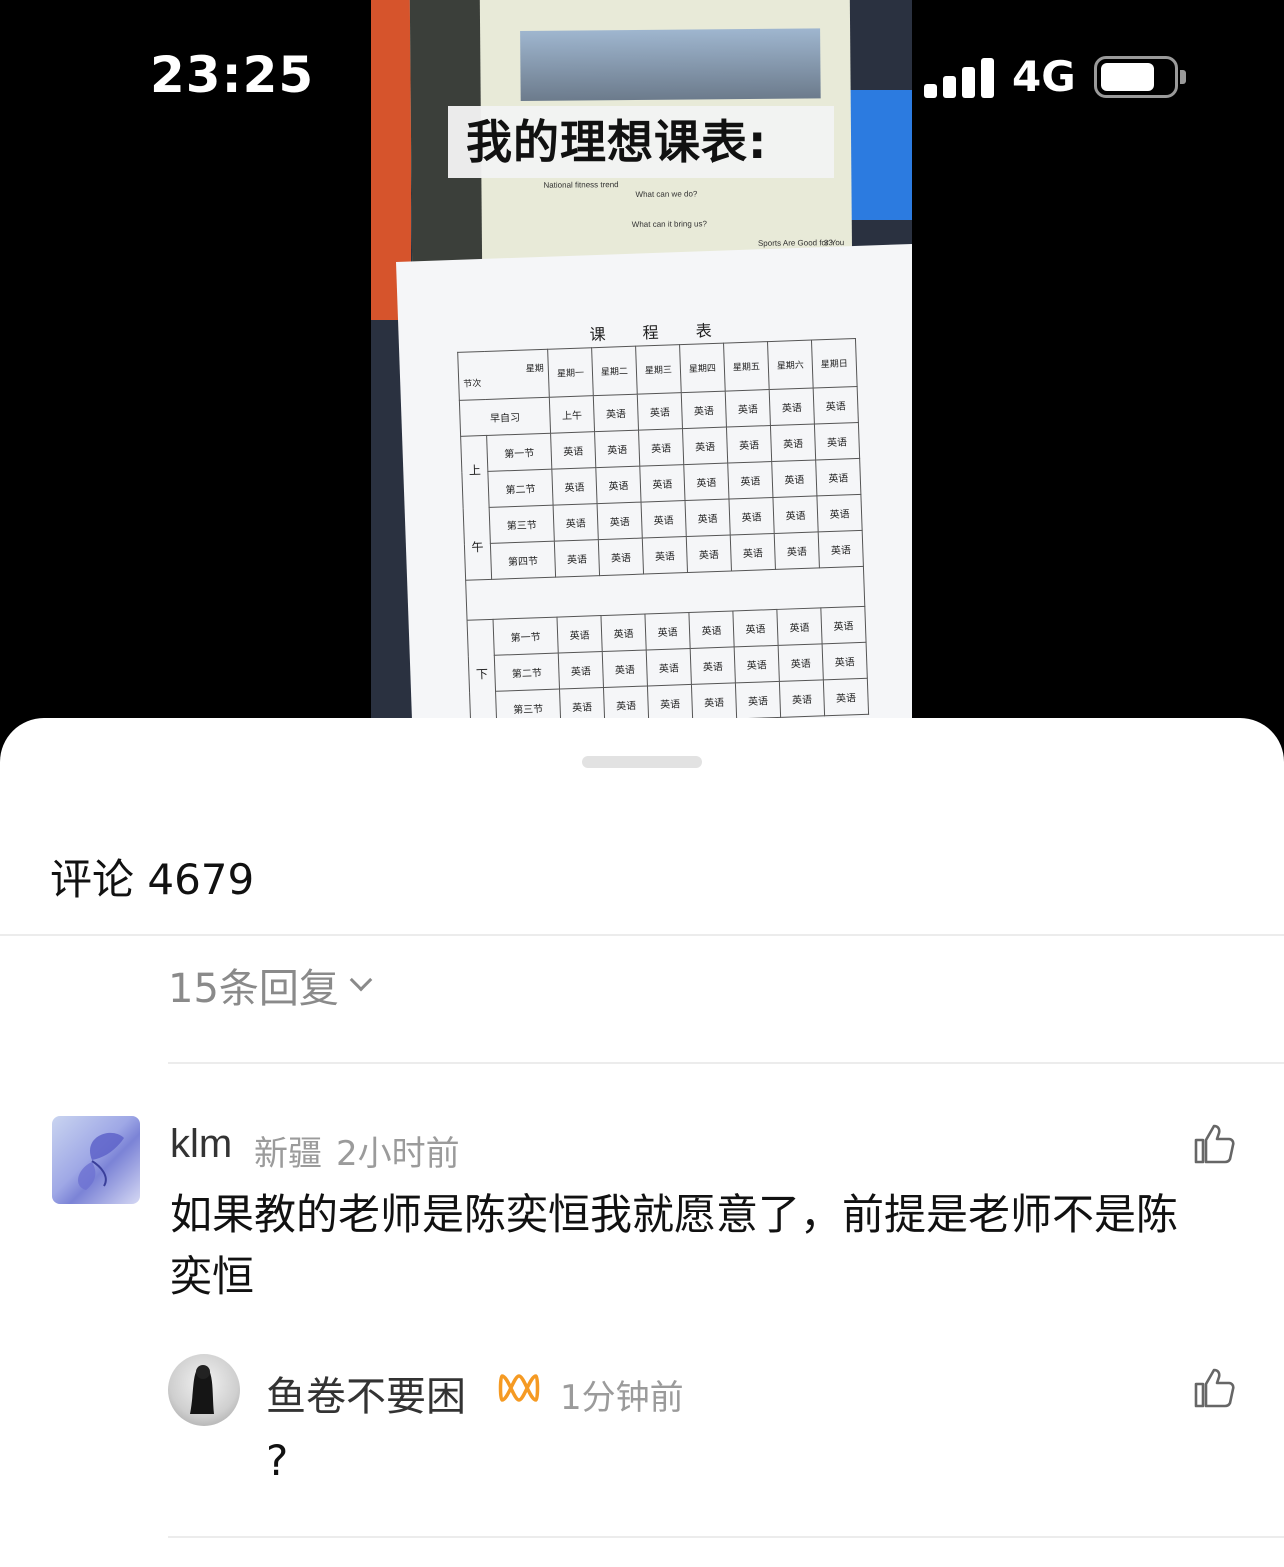 The image size is (1284, 1567). I want to click on period-label: 第四节, so click(523, 560).